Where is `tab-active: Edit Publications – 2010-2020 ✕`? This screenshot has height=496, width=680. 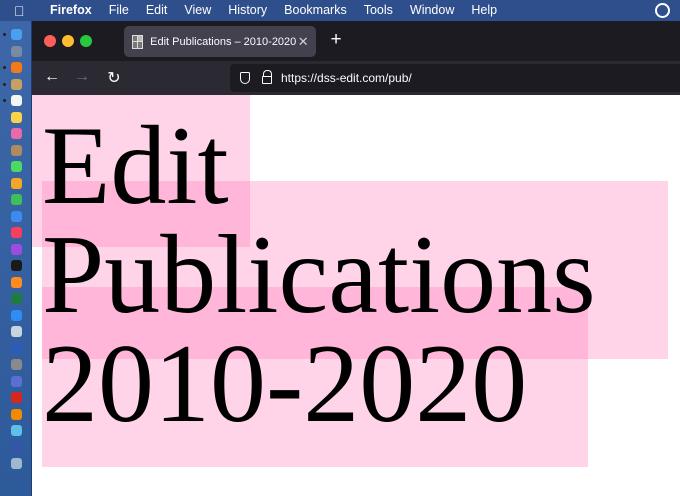 tab-active: Edit Publications – 2010-2020 ✕ is located at coordinates (220, 41).